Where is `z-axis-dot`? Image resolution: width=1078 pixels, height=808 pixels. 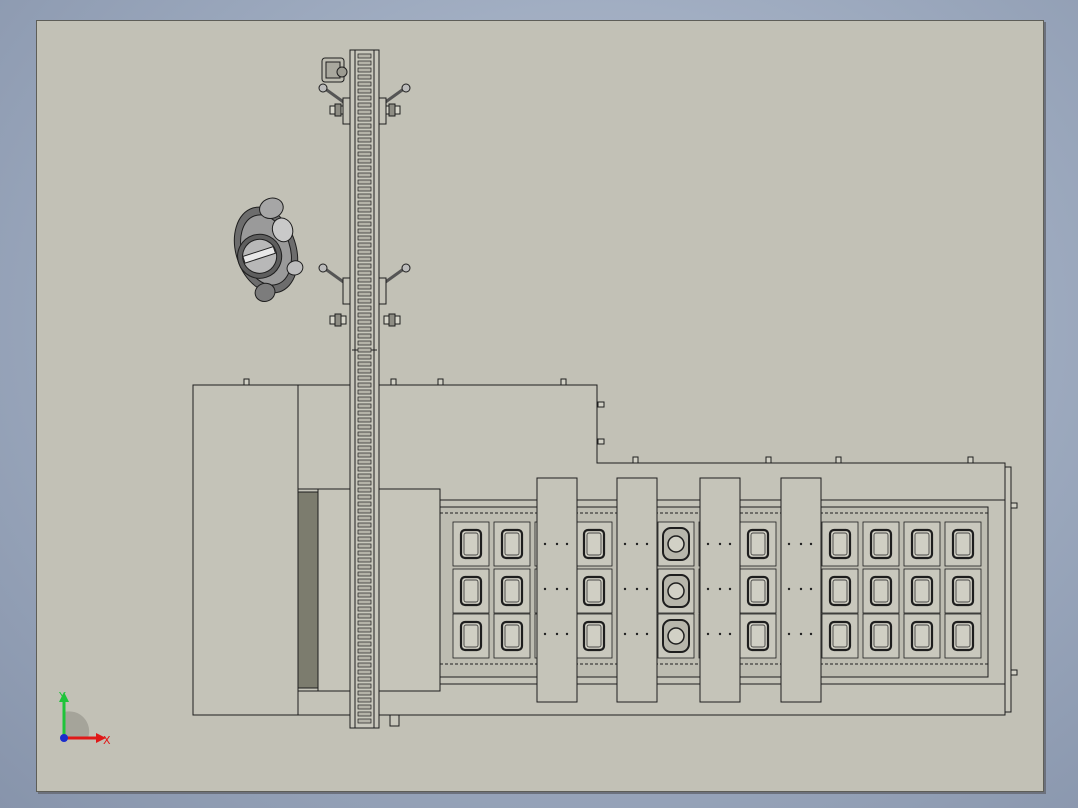 z-axis-dot is located at coordinates (64, 738).